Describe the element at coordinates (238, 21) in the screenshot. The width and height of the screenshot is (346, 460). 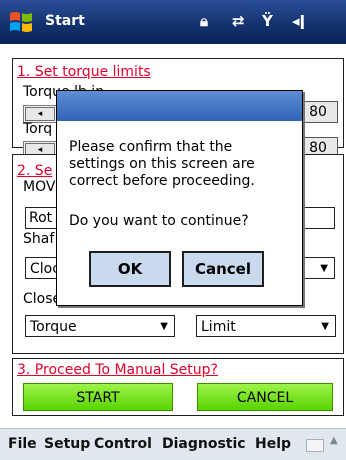
I see `network-icon: ⇄` at that location.